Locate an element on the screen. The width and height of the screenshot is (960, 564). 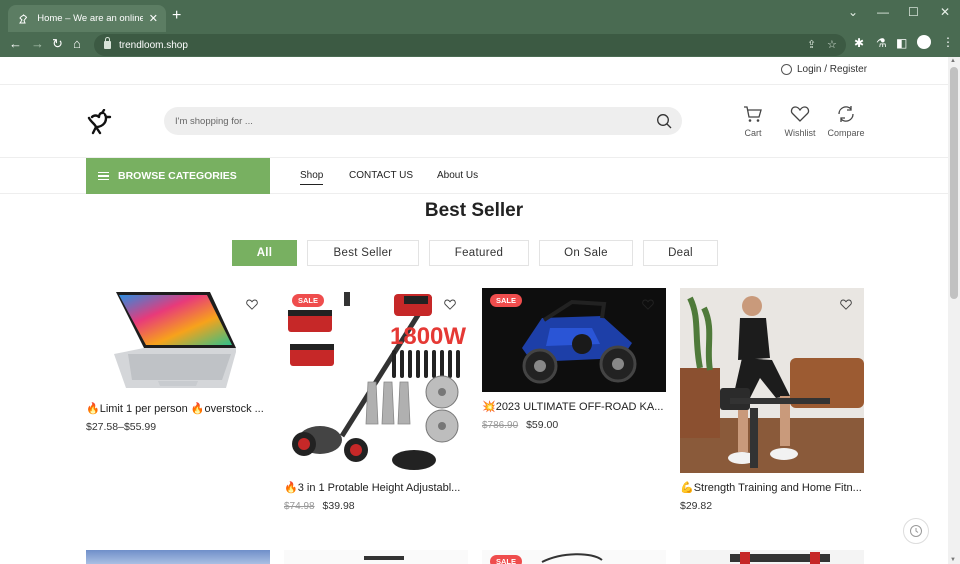
product-image-partial: SALE is located at coordinates (574, 557).